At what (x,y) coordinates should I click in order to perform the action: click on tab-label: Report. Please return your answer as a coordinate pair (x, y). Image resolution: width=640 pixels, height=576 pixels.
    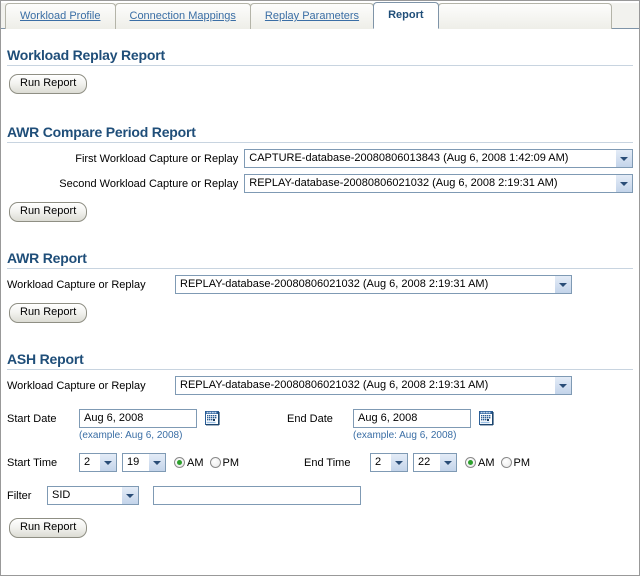
    Looking at the image, I should click on (406, 15).